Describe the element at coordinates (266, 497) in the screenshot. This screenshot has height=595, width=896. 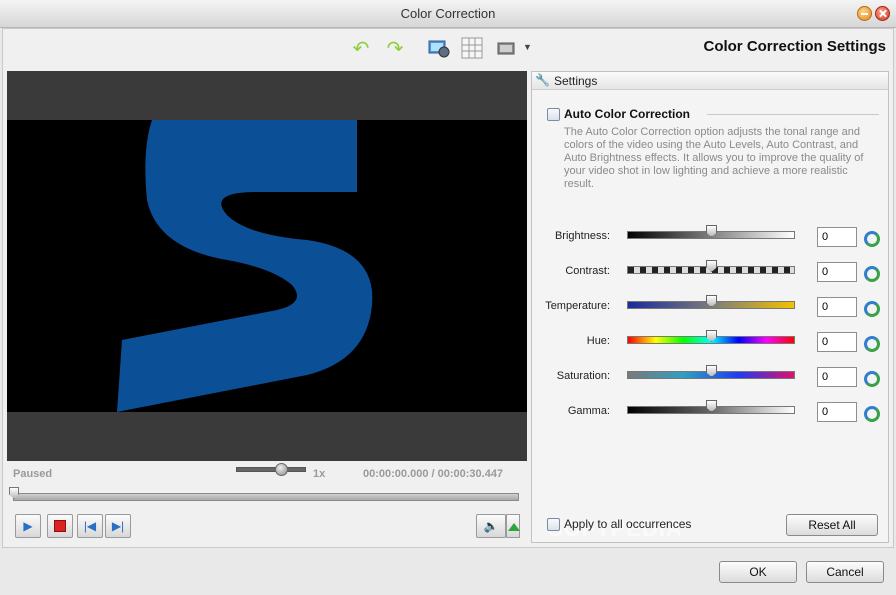
I see `seek-bar` at that location.